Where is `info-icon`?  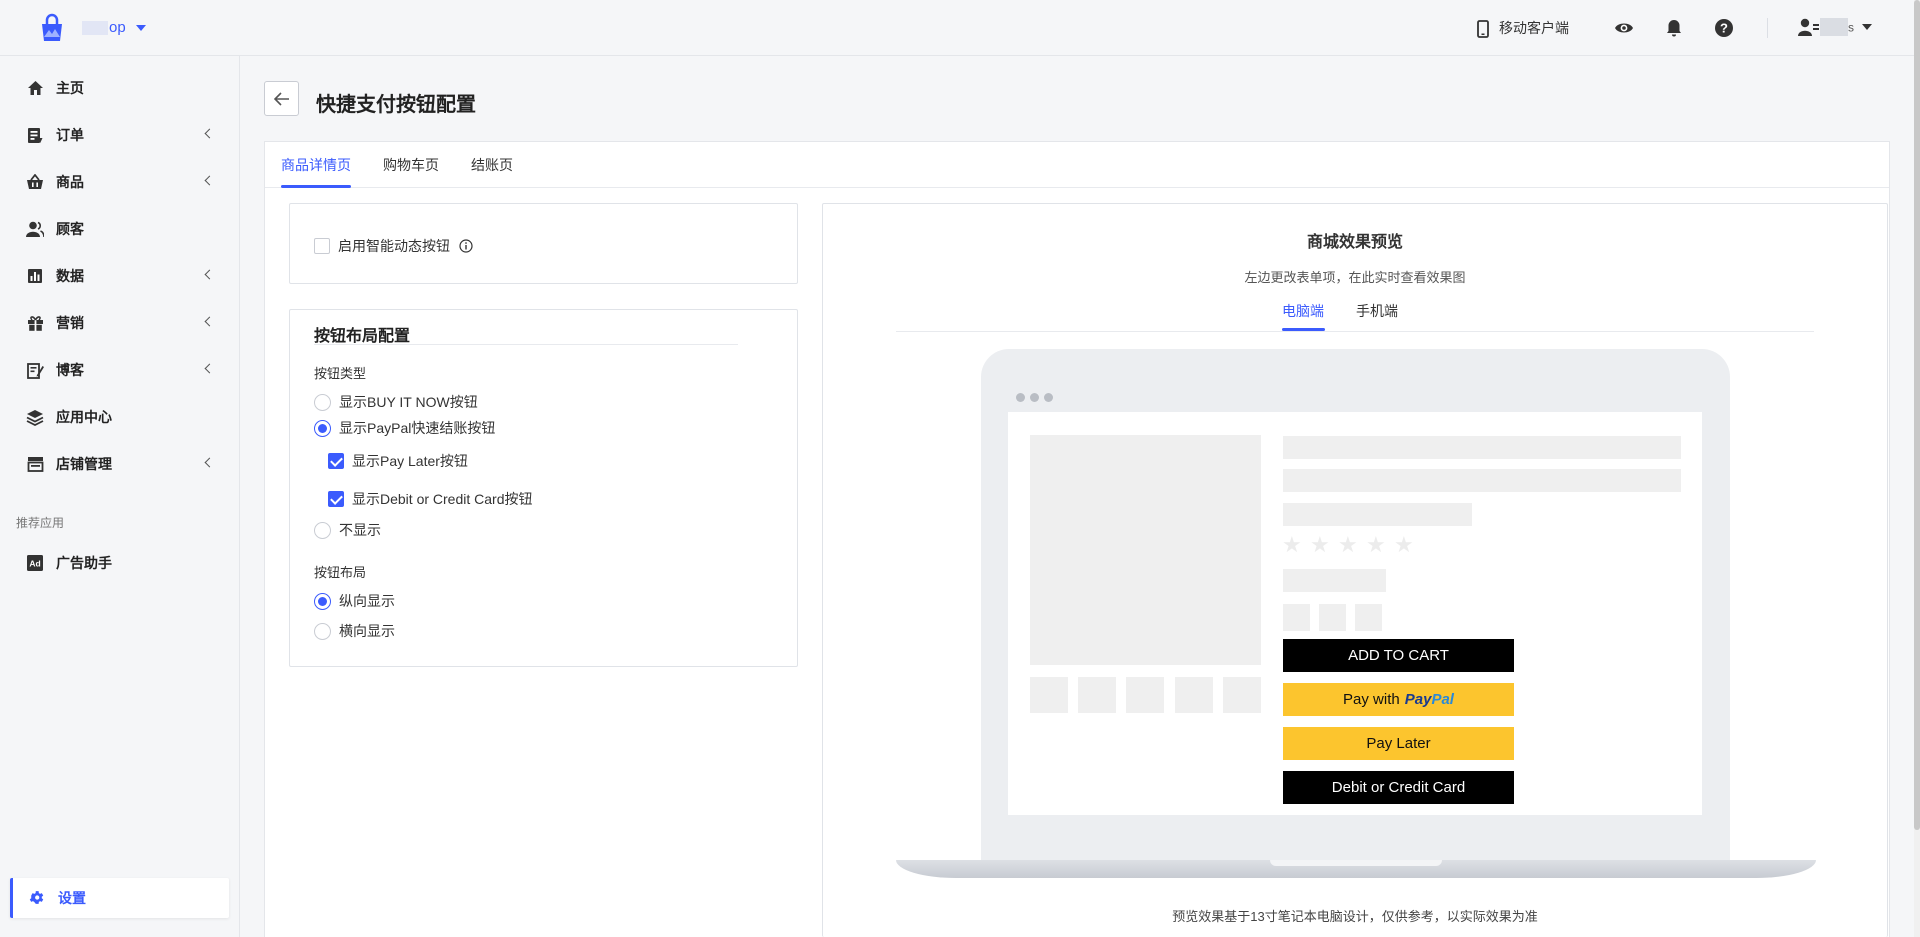
info-icon is located at coordinates (466, 246).